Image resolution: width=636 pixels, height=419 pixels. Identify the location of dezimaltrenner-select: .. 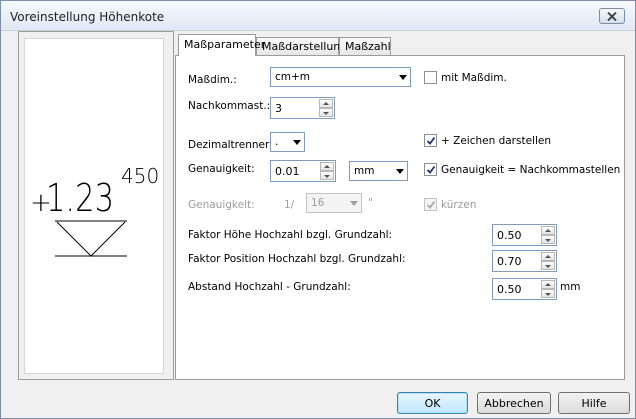
(287, 142).